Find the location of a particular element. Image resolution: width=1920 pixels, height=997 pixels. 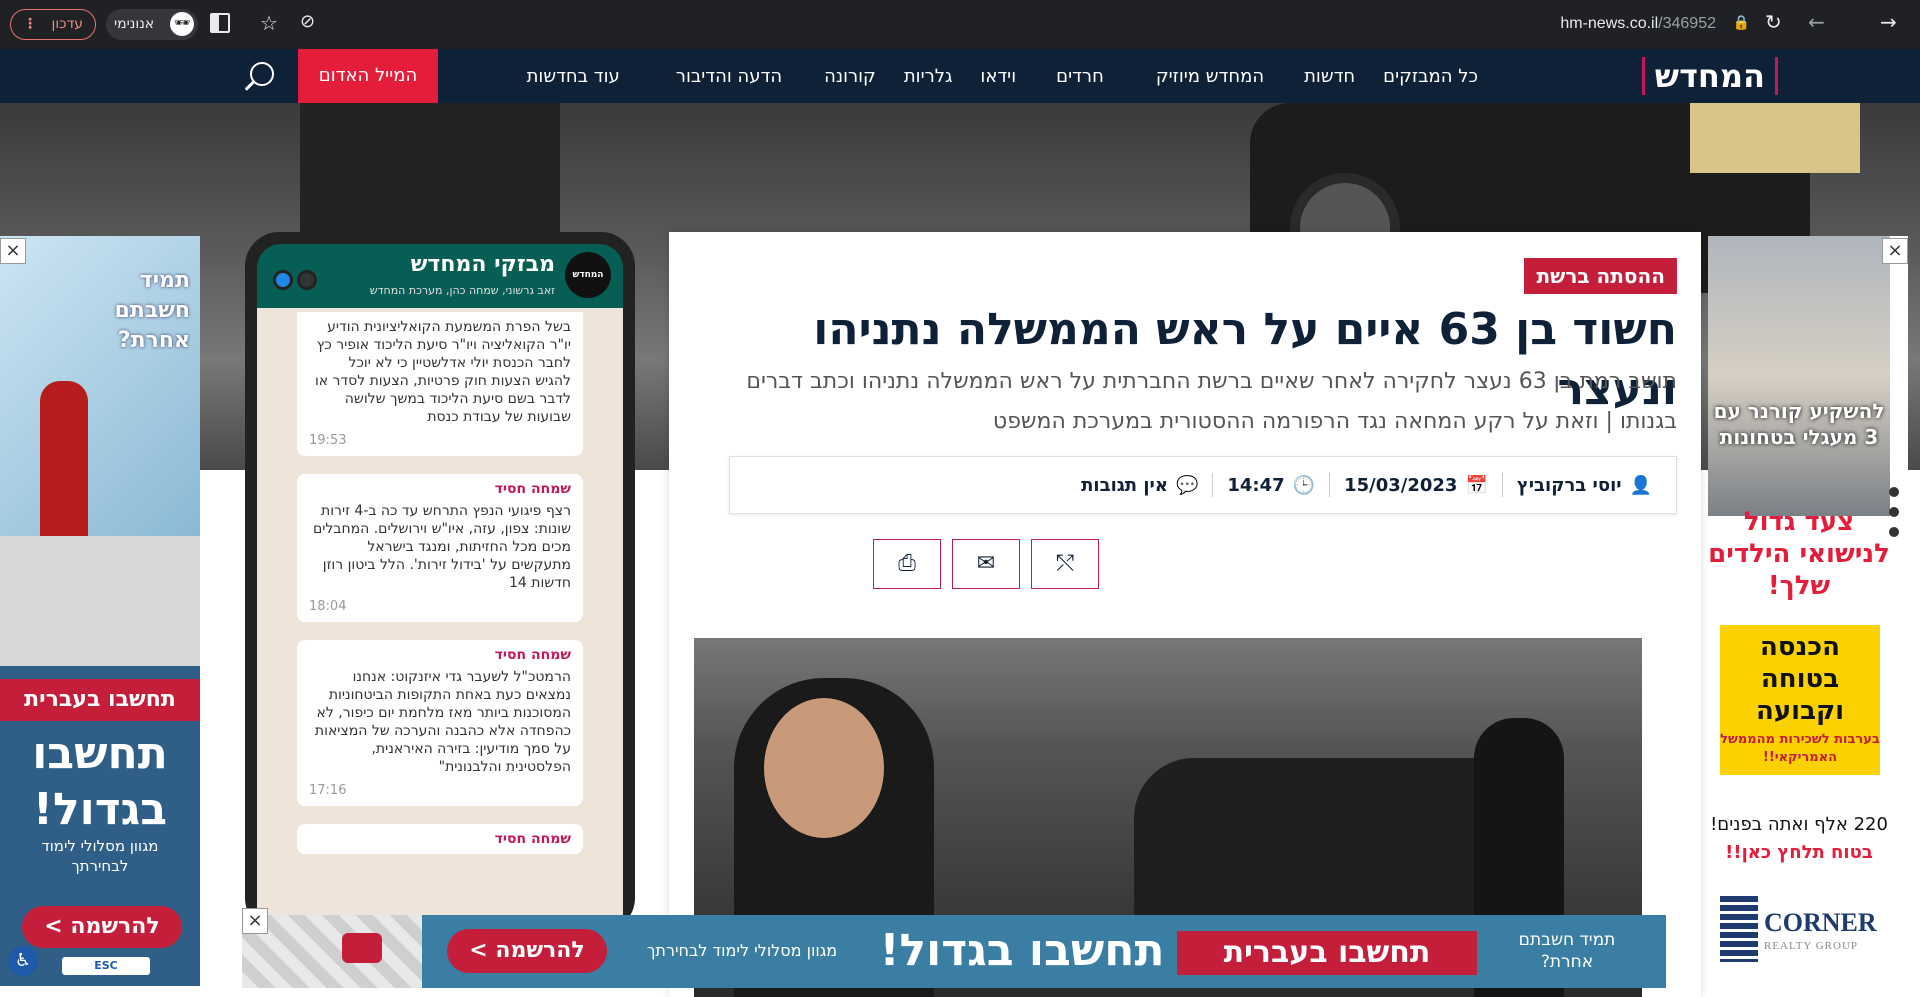

print-icon: ⎙ is located at coordinates (907, 563).